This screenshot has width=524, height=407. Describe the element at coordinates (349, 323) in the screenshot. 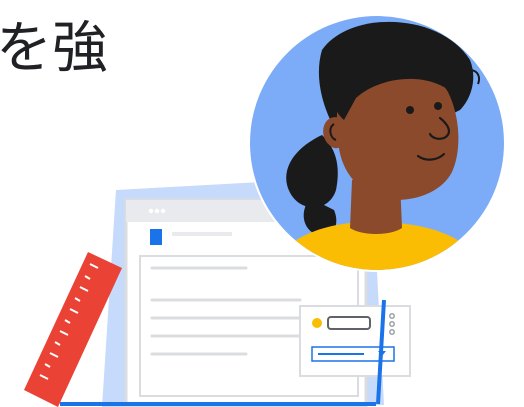

I see `text-field` at that location.